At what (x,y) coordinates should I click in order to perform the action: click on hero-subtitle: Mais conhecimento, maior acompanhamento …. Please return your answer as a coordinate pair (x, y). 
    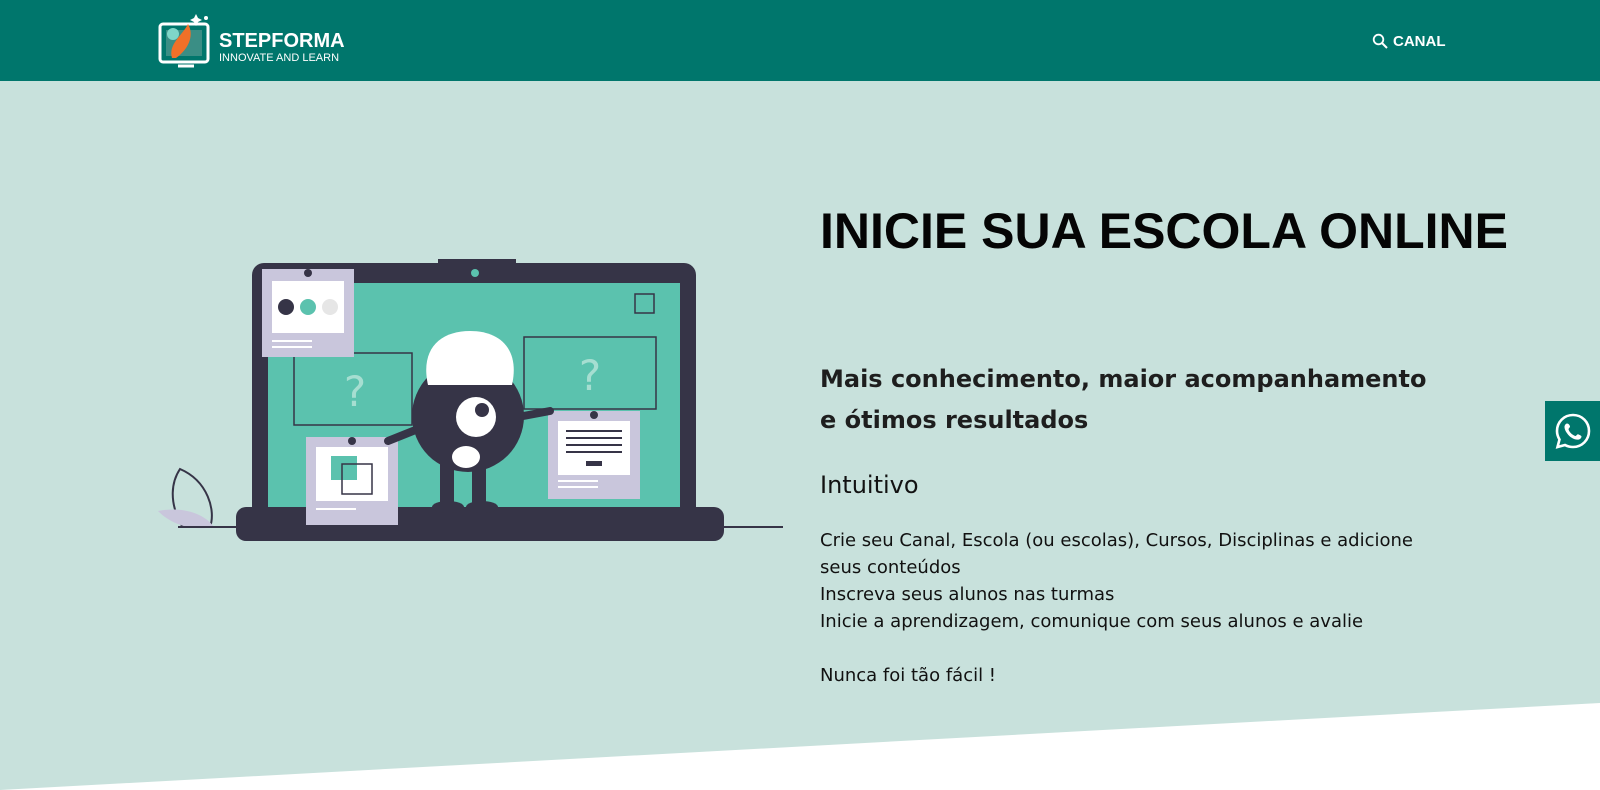
    Looking at the image, I should click on (1123, 399).